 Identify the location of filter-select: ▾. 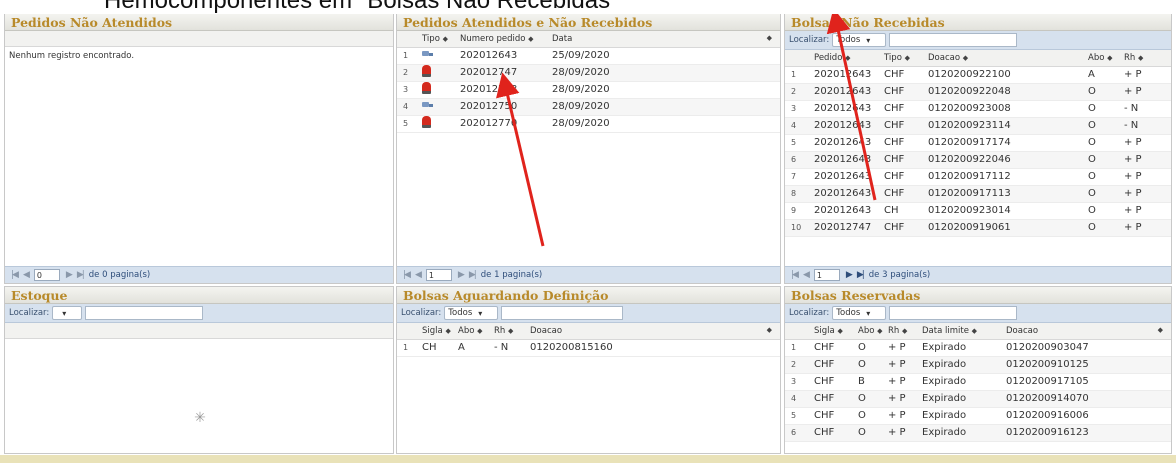
(67, 313).